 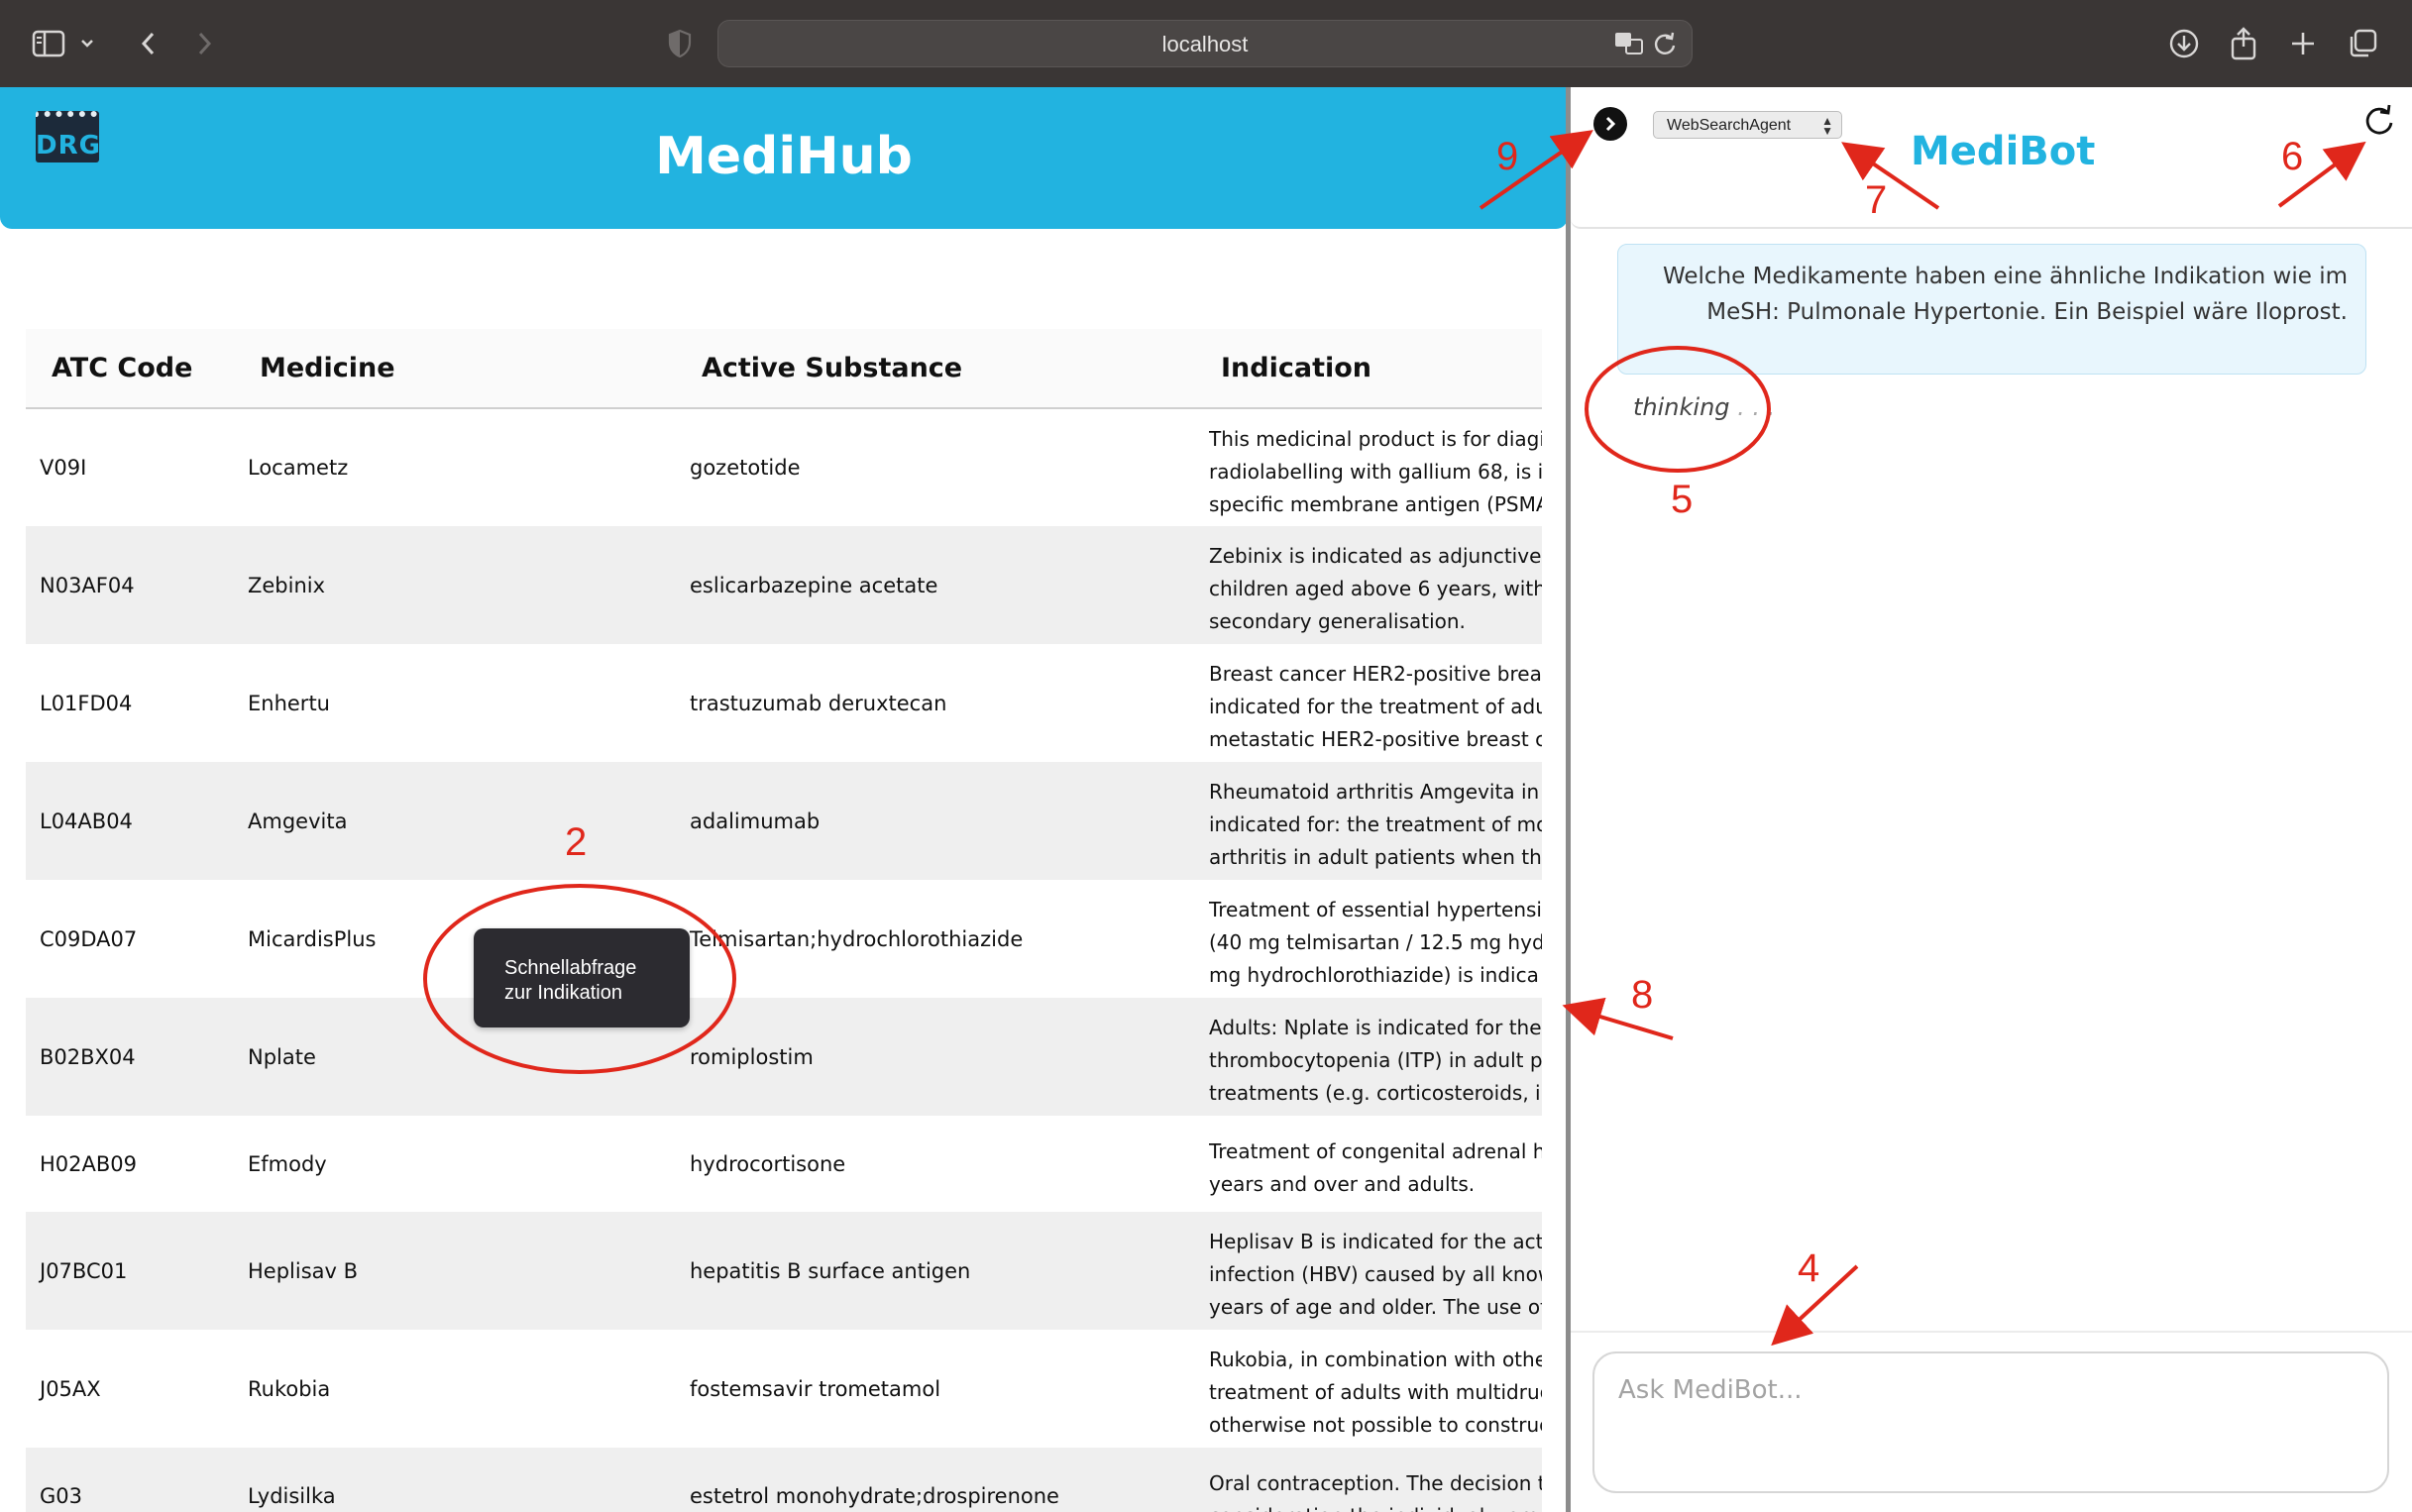 I want to click on substance-cell: hepatitis B surface antigen, so click(x=830, y=1270).